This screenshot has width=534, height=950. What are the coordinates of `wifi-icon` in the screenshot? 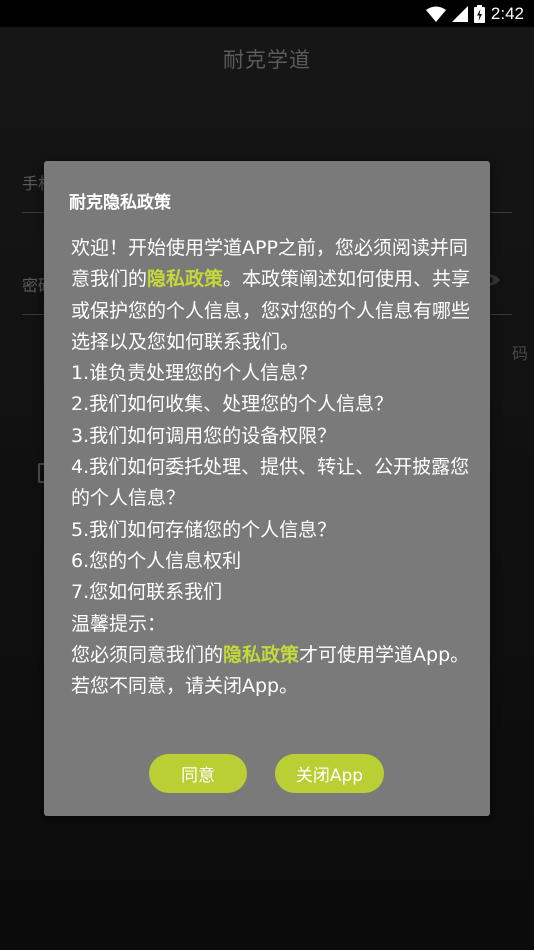 It's located at (435, 14).